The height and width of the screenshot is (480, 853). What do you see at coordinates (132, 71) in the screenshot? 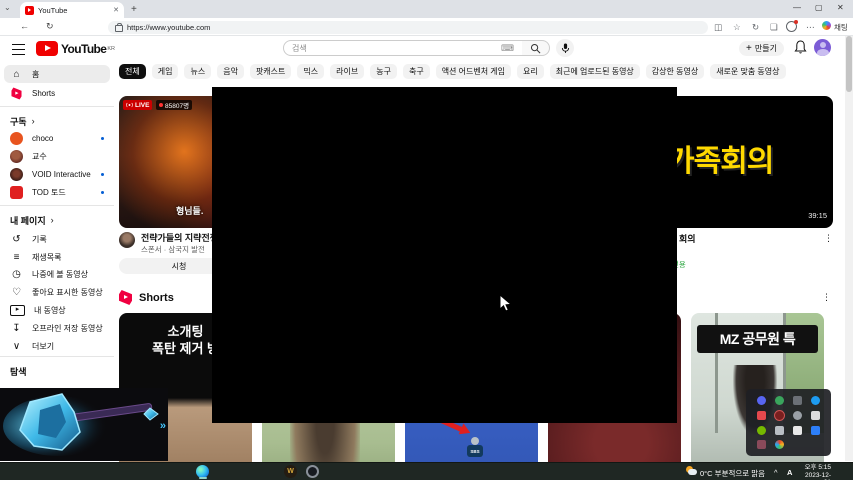
I see `chip-all: 전체` at bounding box center [132, 71].